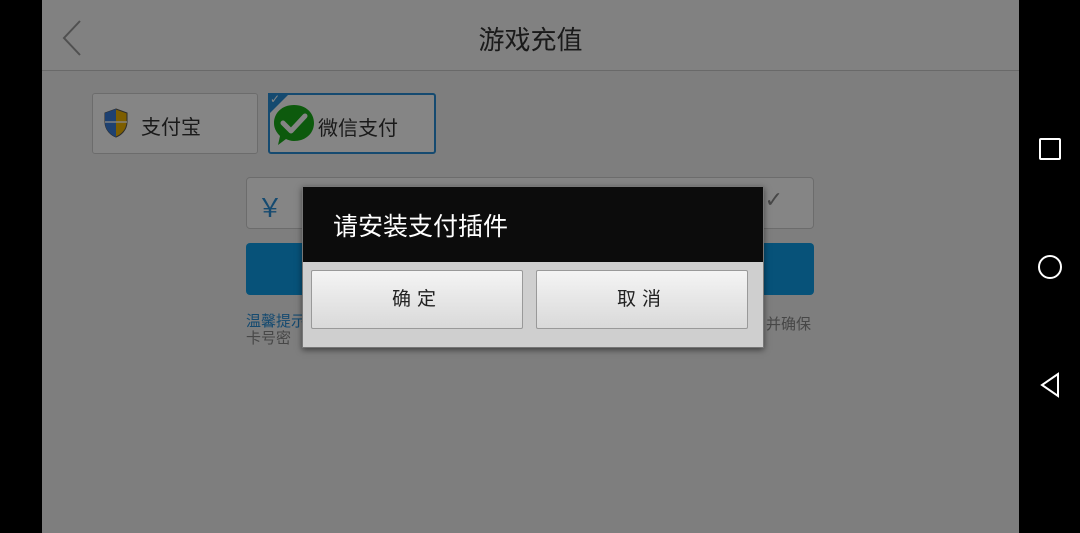 The width and height of the screenshot is (1080, 533). What do you see at coordinates (421, 226) in the screenshot?
I see `dialog-title: 请安装支付插件` at bounding box center [421, 226].